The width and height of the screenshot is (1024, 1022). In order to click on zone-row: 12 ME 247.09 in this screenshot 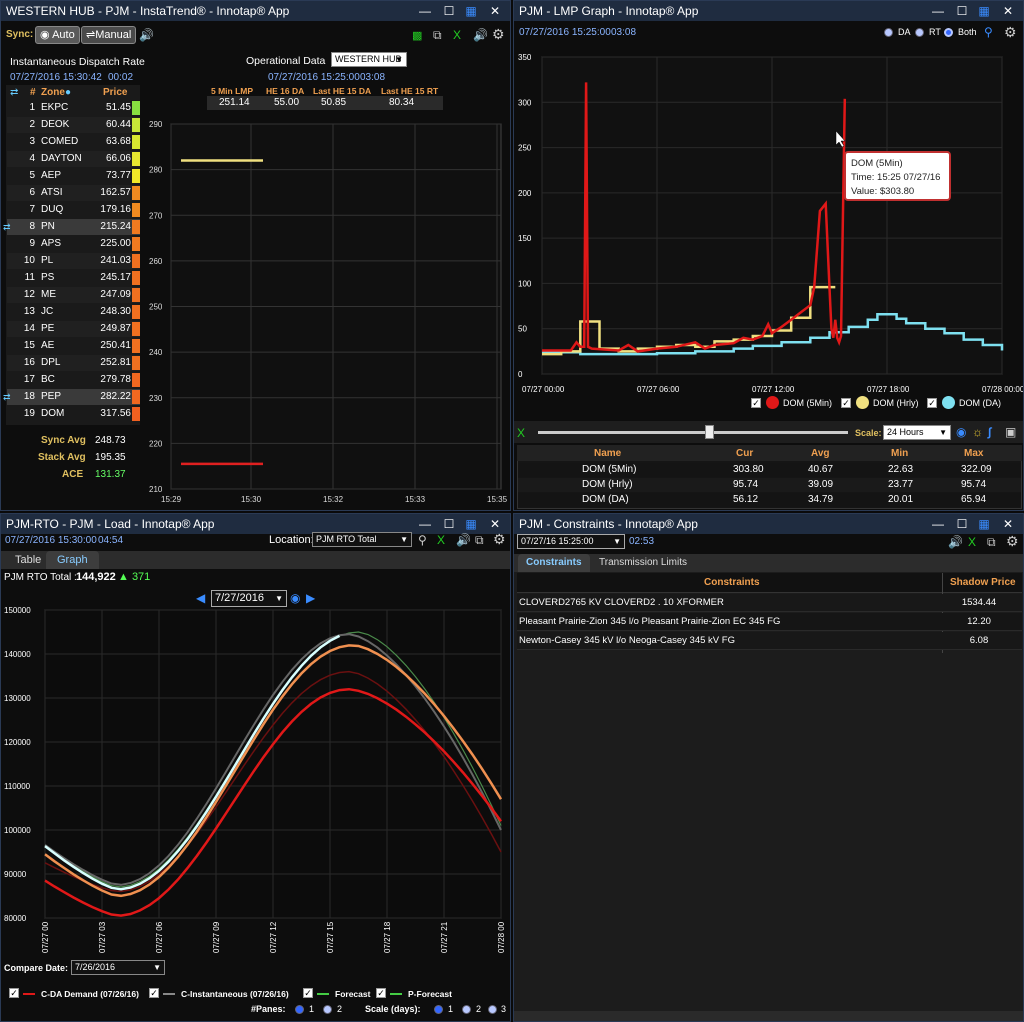, I will do `click(73, 295)`.